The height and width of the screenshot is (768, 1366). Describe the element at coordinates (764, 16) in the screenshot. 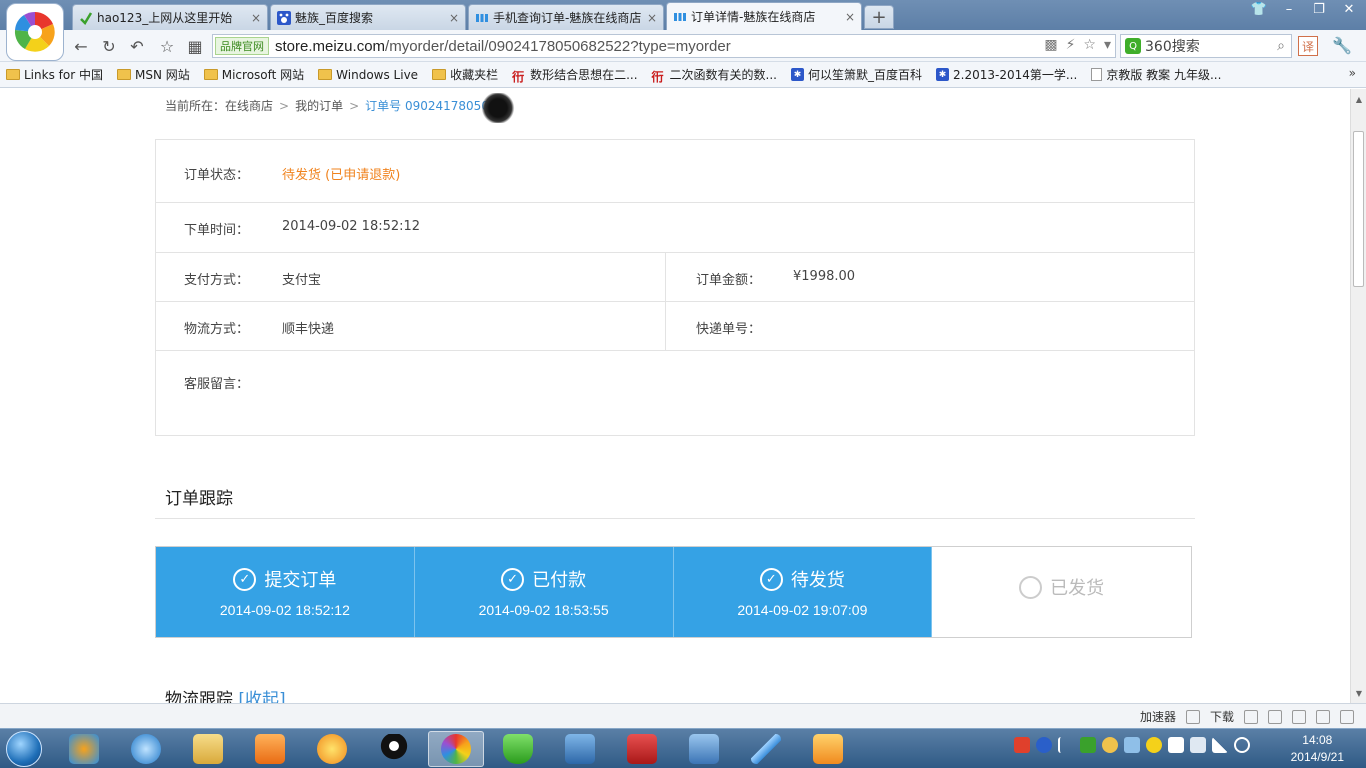

I see `tab-order-detail: 订单详情-魅族在线商店 ×` at that location.